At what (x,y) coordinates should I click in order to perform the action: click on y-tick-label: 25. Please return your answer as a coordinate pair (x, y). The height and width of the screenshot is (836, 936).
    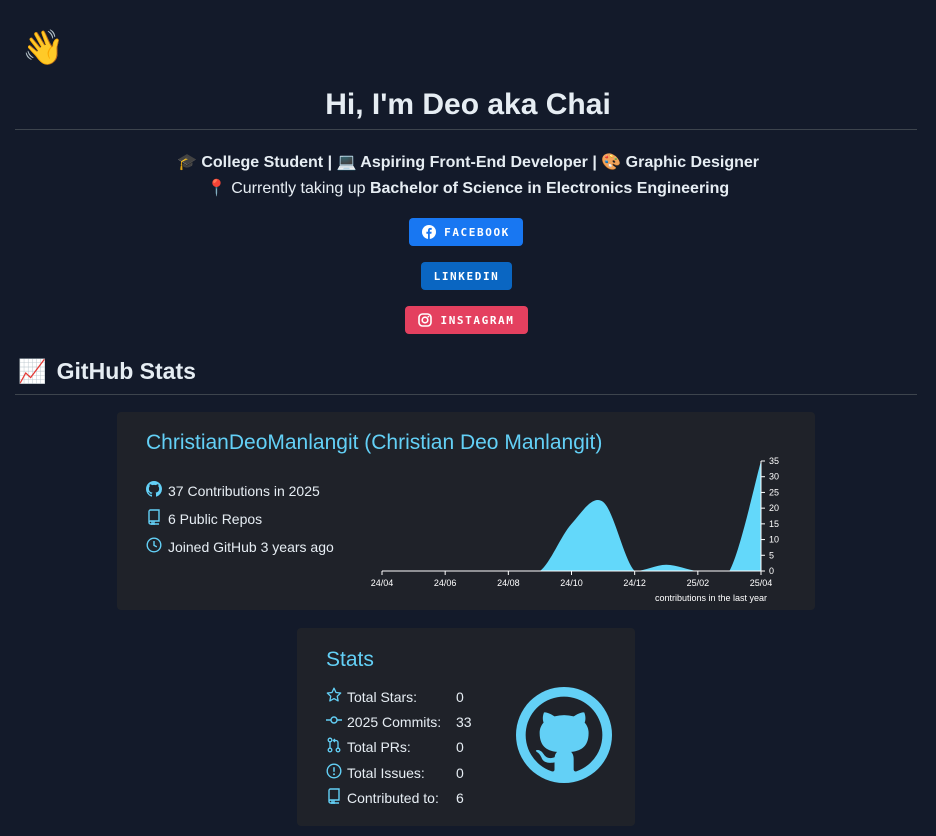
    Looking at the image, I should click on (774, 492).